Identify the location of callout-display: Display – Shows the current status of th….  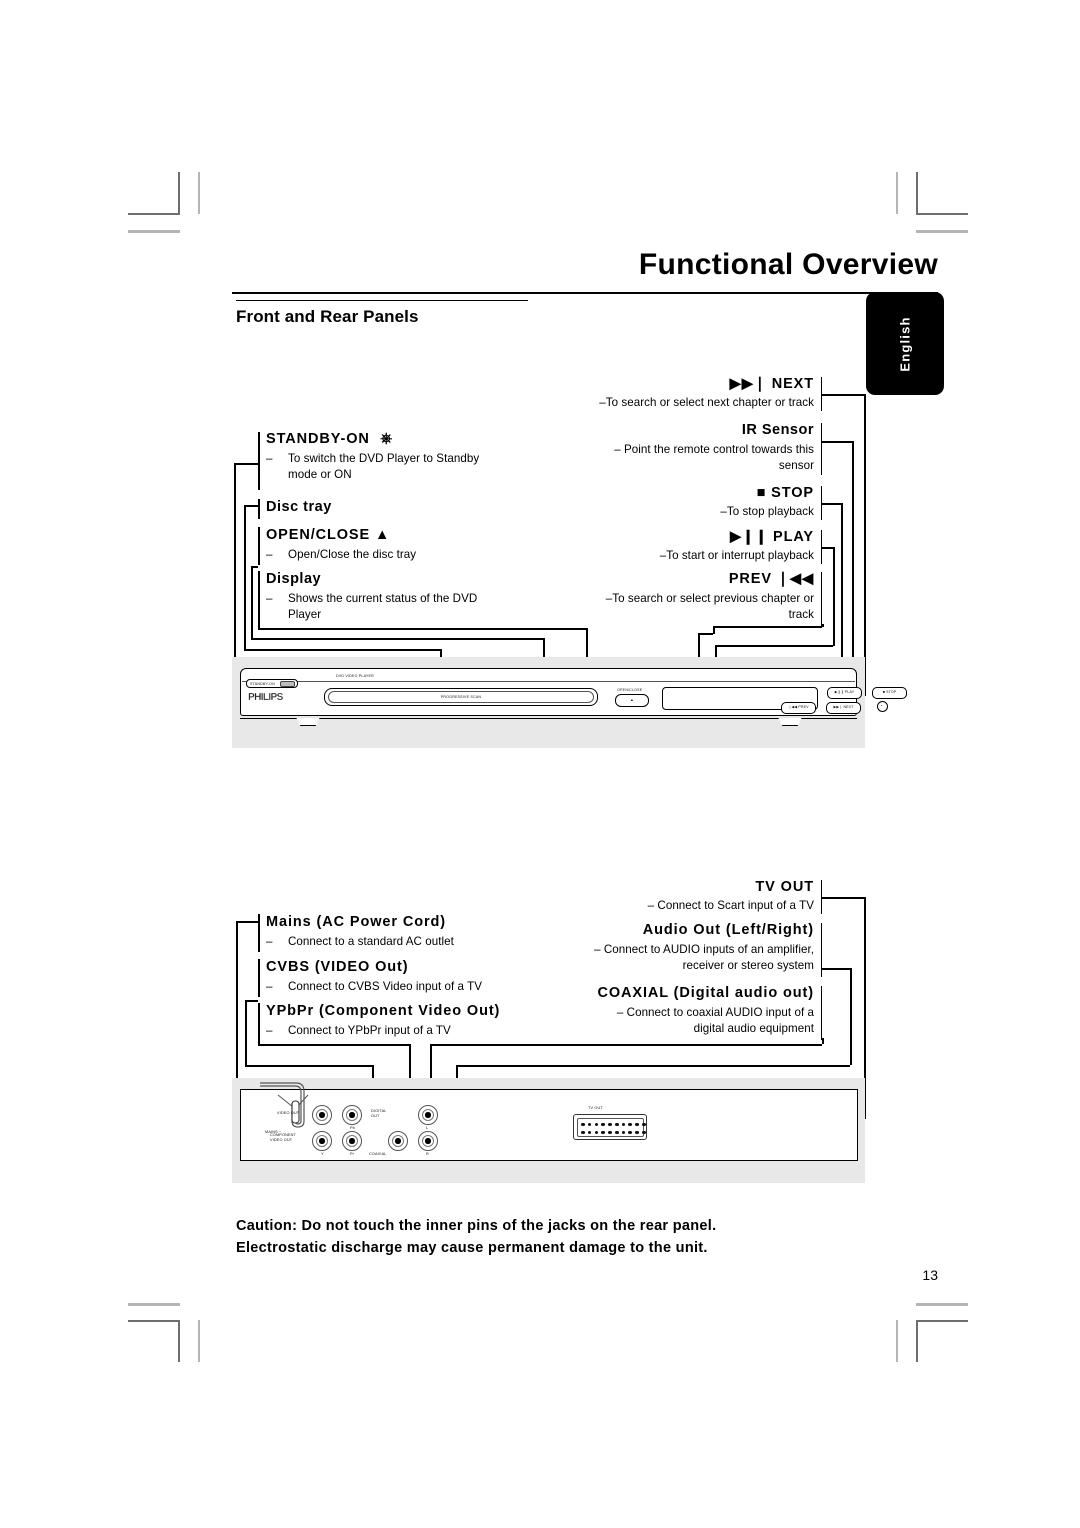
(398, 598).